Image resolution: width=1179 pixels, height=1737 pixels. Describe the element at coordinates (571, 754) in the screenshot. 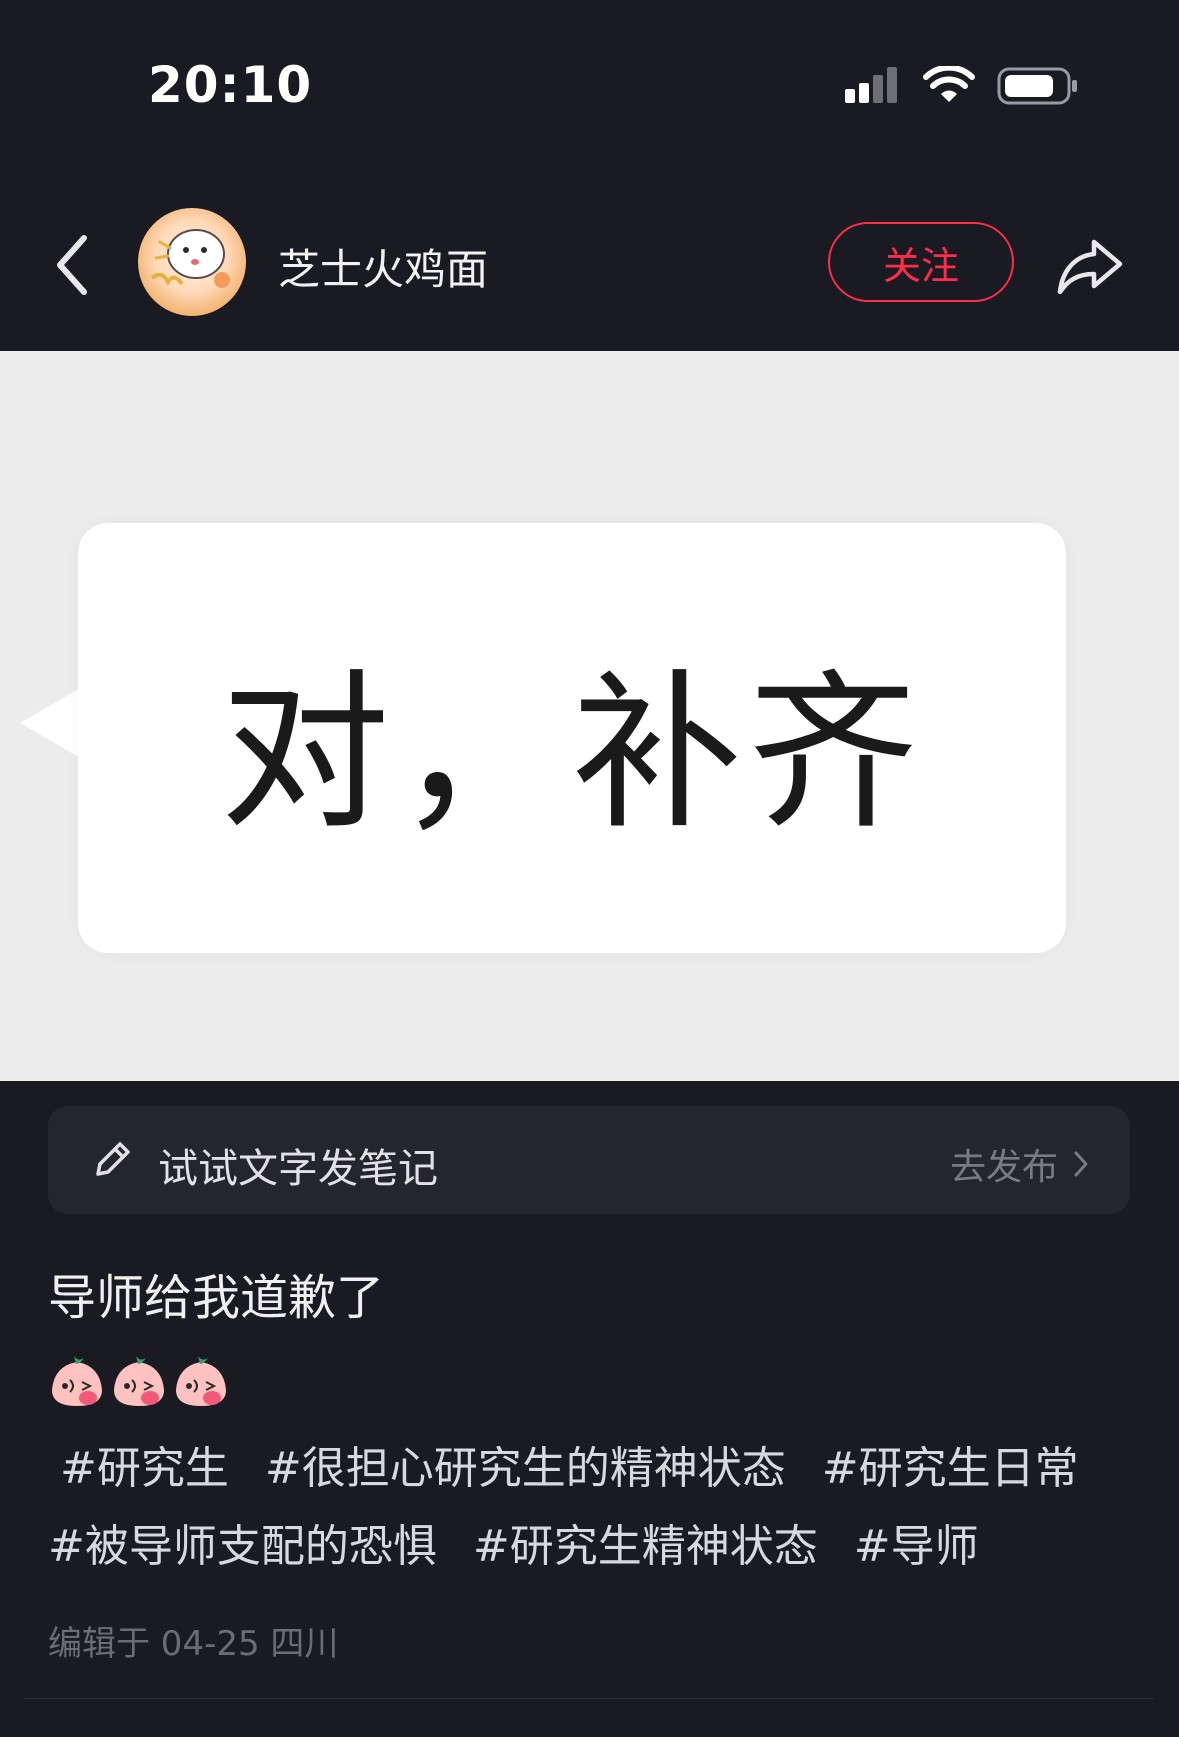

I see `bubble-text: 对，补齐` at that location.